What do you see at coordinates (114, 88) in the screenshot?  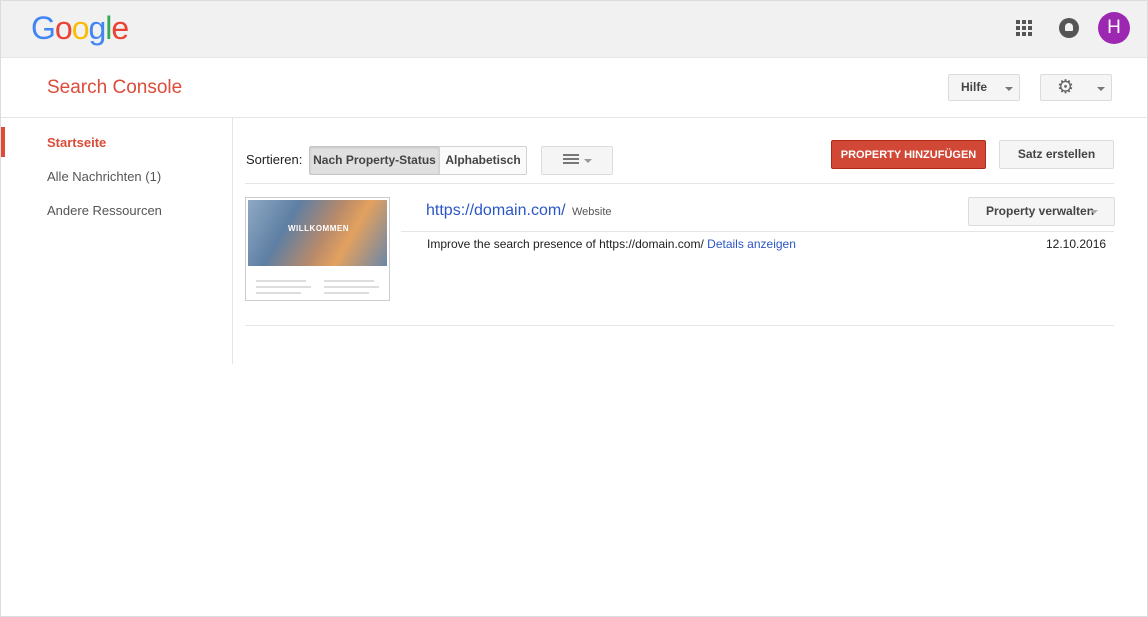 I see `page-title: Search Console` at bounding box center [114, 88].